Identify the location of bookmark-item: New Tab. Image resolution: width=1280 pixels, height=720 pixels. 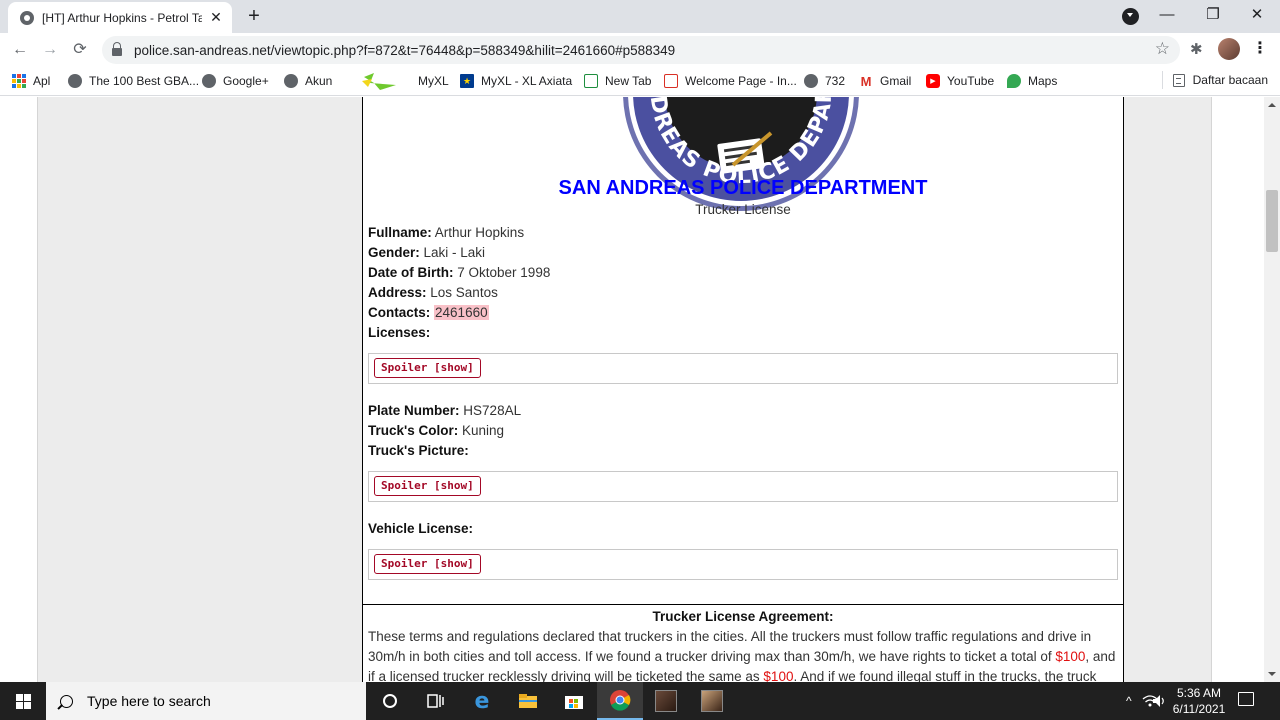
(617, 81).